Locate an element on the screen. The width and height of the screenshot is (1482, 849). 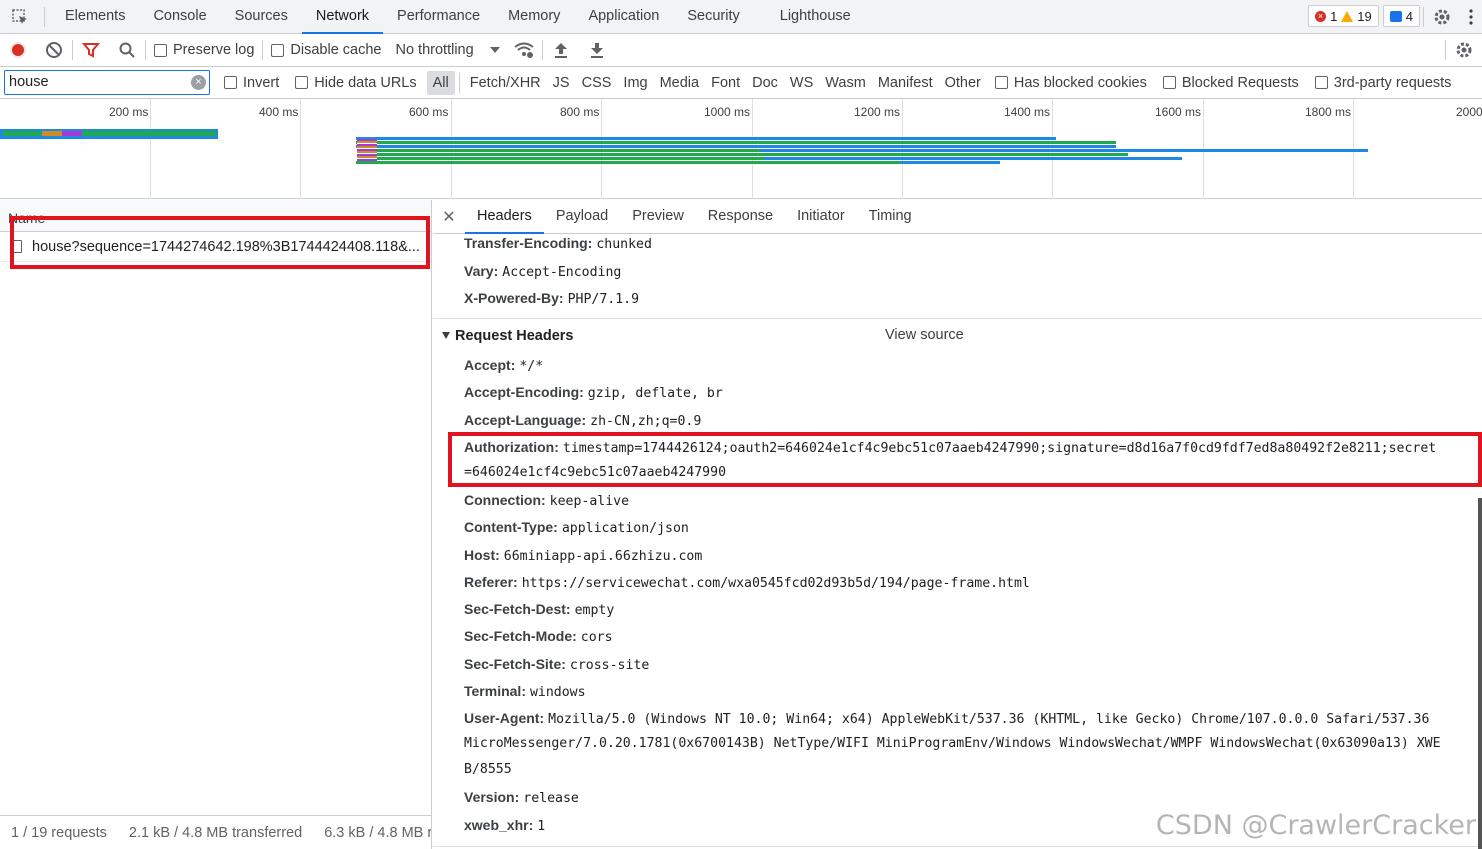
preserve-log-checkbox: Preserve log is located at coordinates (204, 50).